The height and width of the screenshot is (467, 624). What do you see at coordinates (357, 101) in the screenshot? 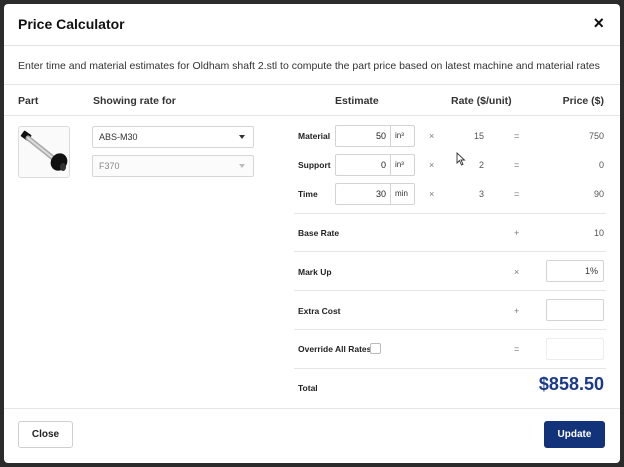
I see `column-header-estimate: Estimate` at bounding box center [357, 101].